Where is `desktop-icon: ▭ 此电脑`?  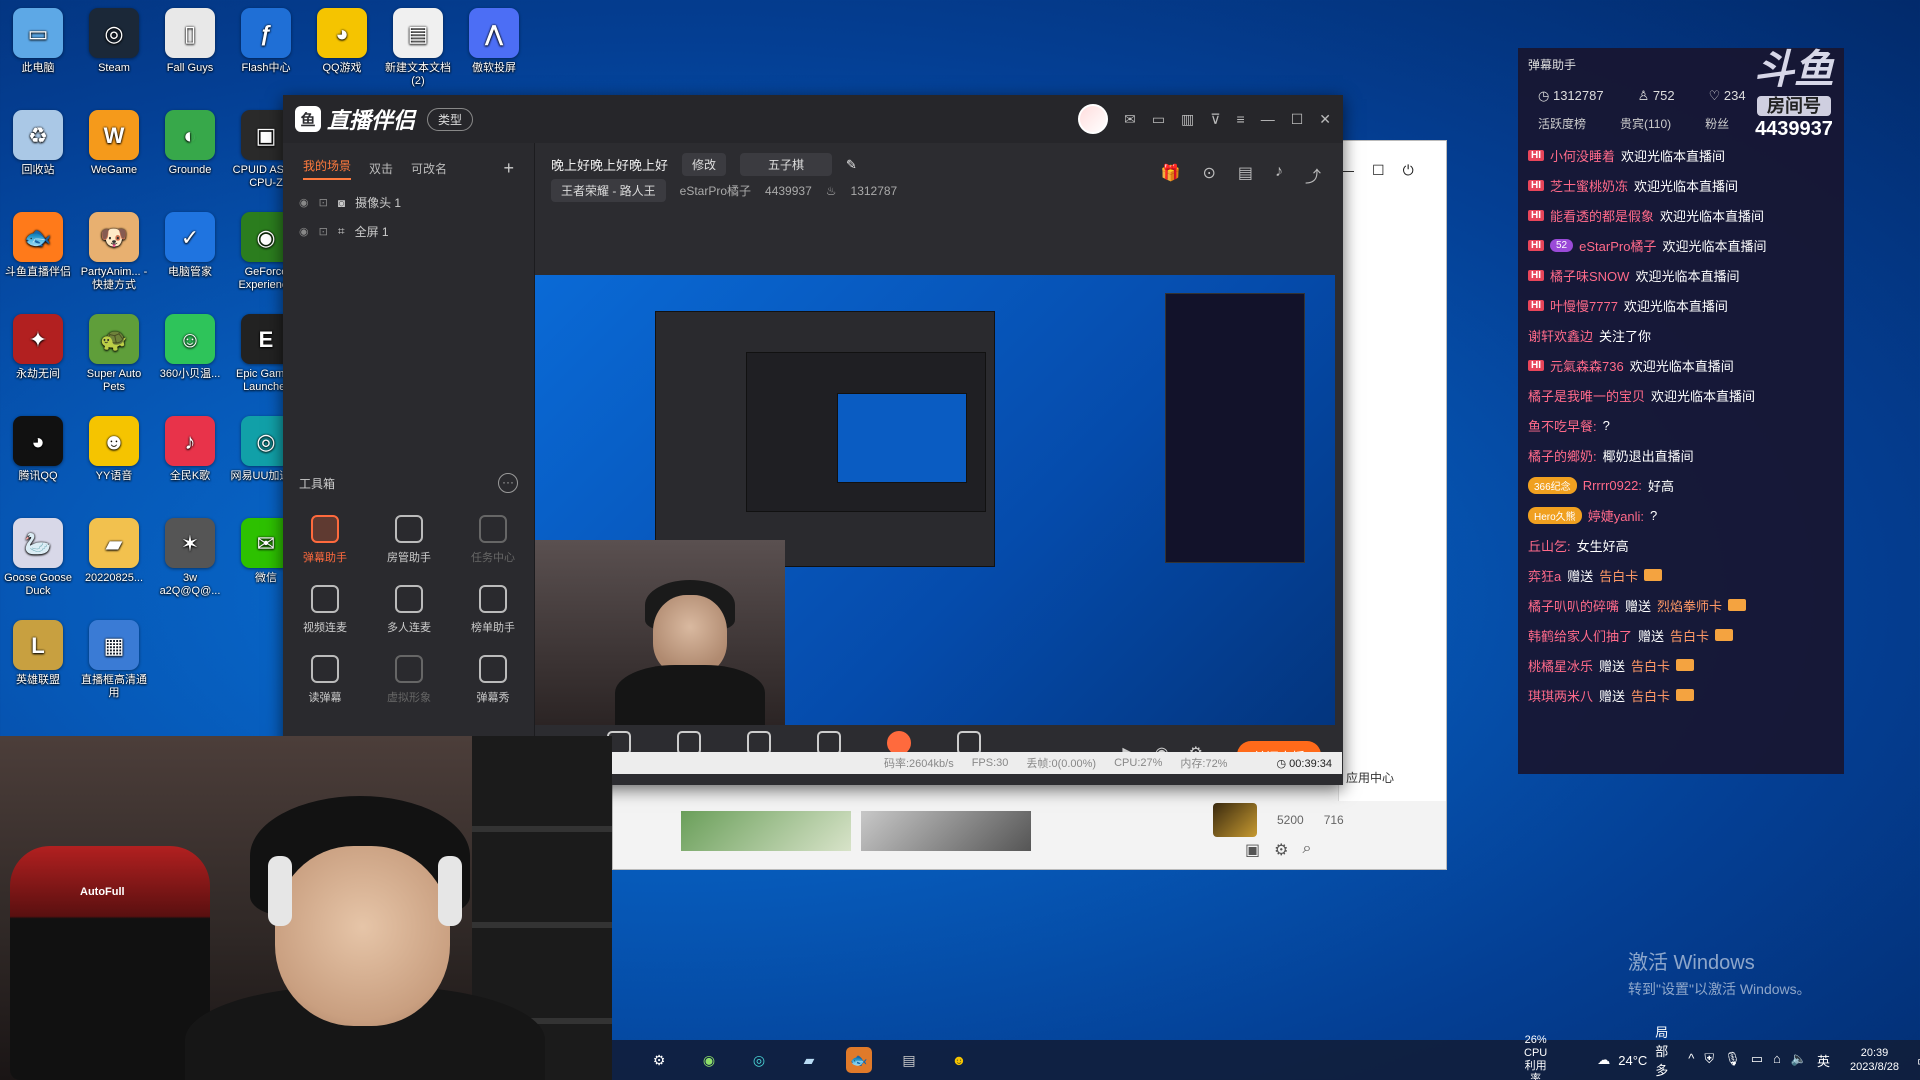
desktop-icon: ▭ 此电脑 is located at coordinates (38, 52).